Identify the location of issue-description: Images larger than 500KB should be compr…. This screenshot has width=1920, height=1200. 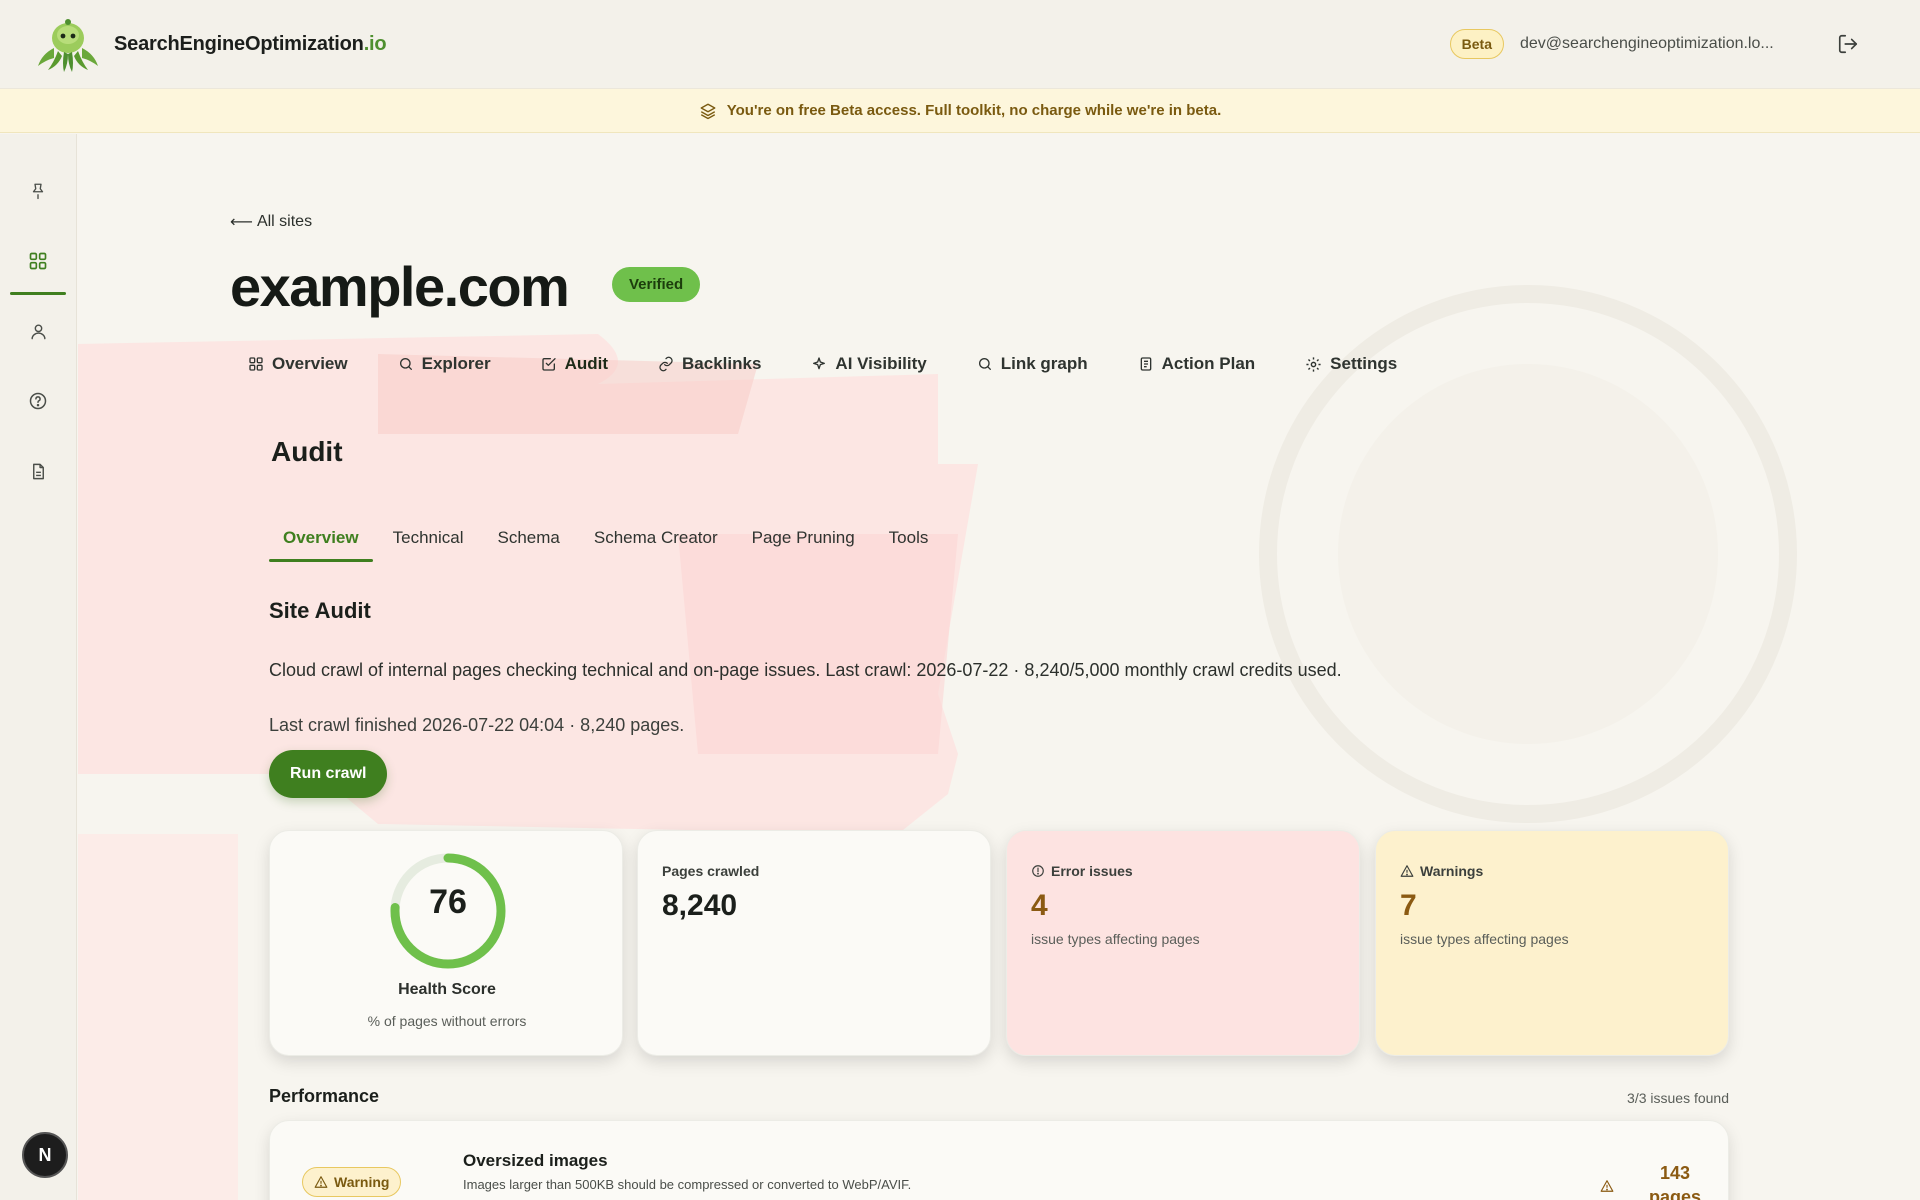
(687, 1184).